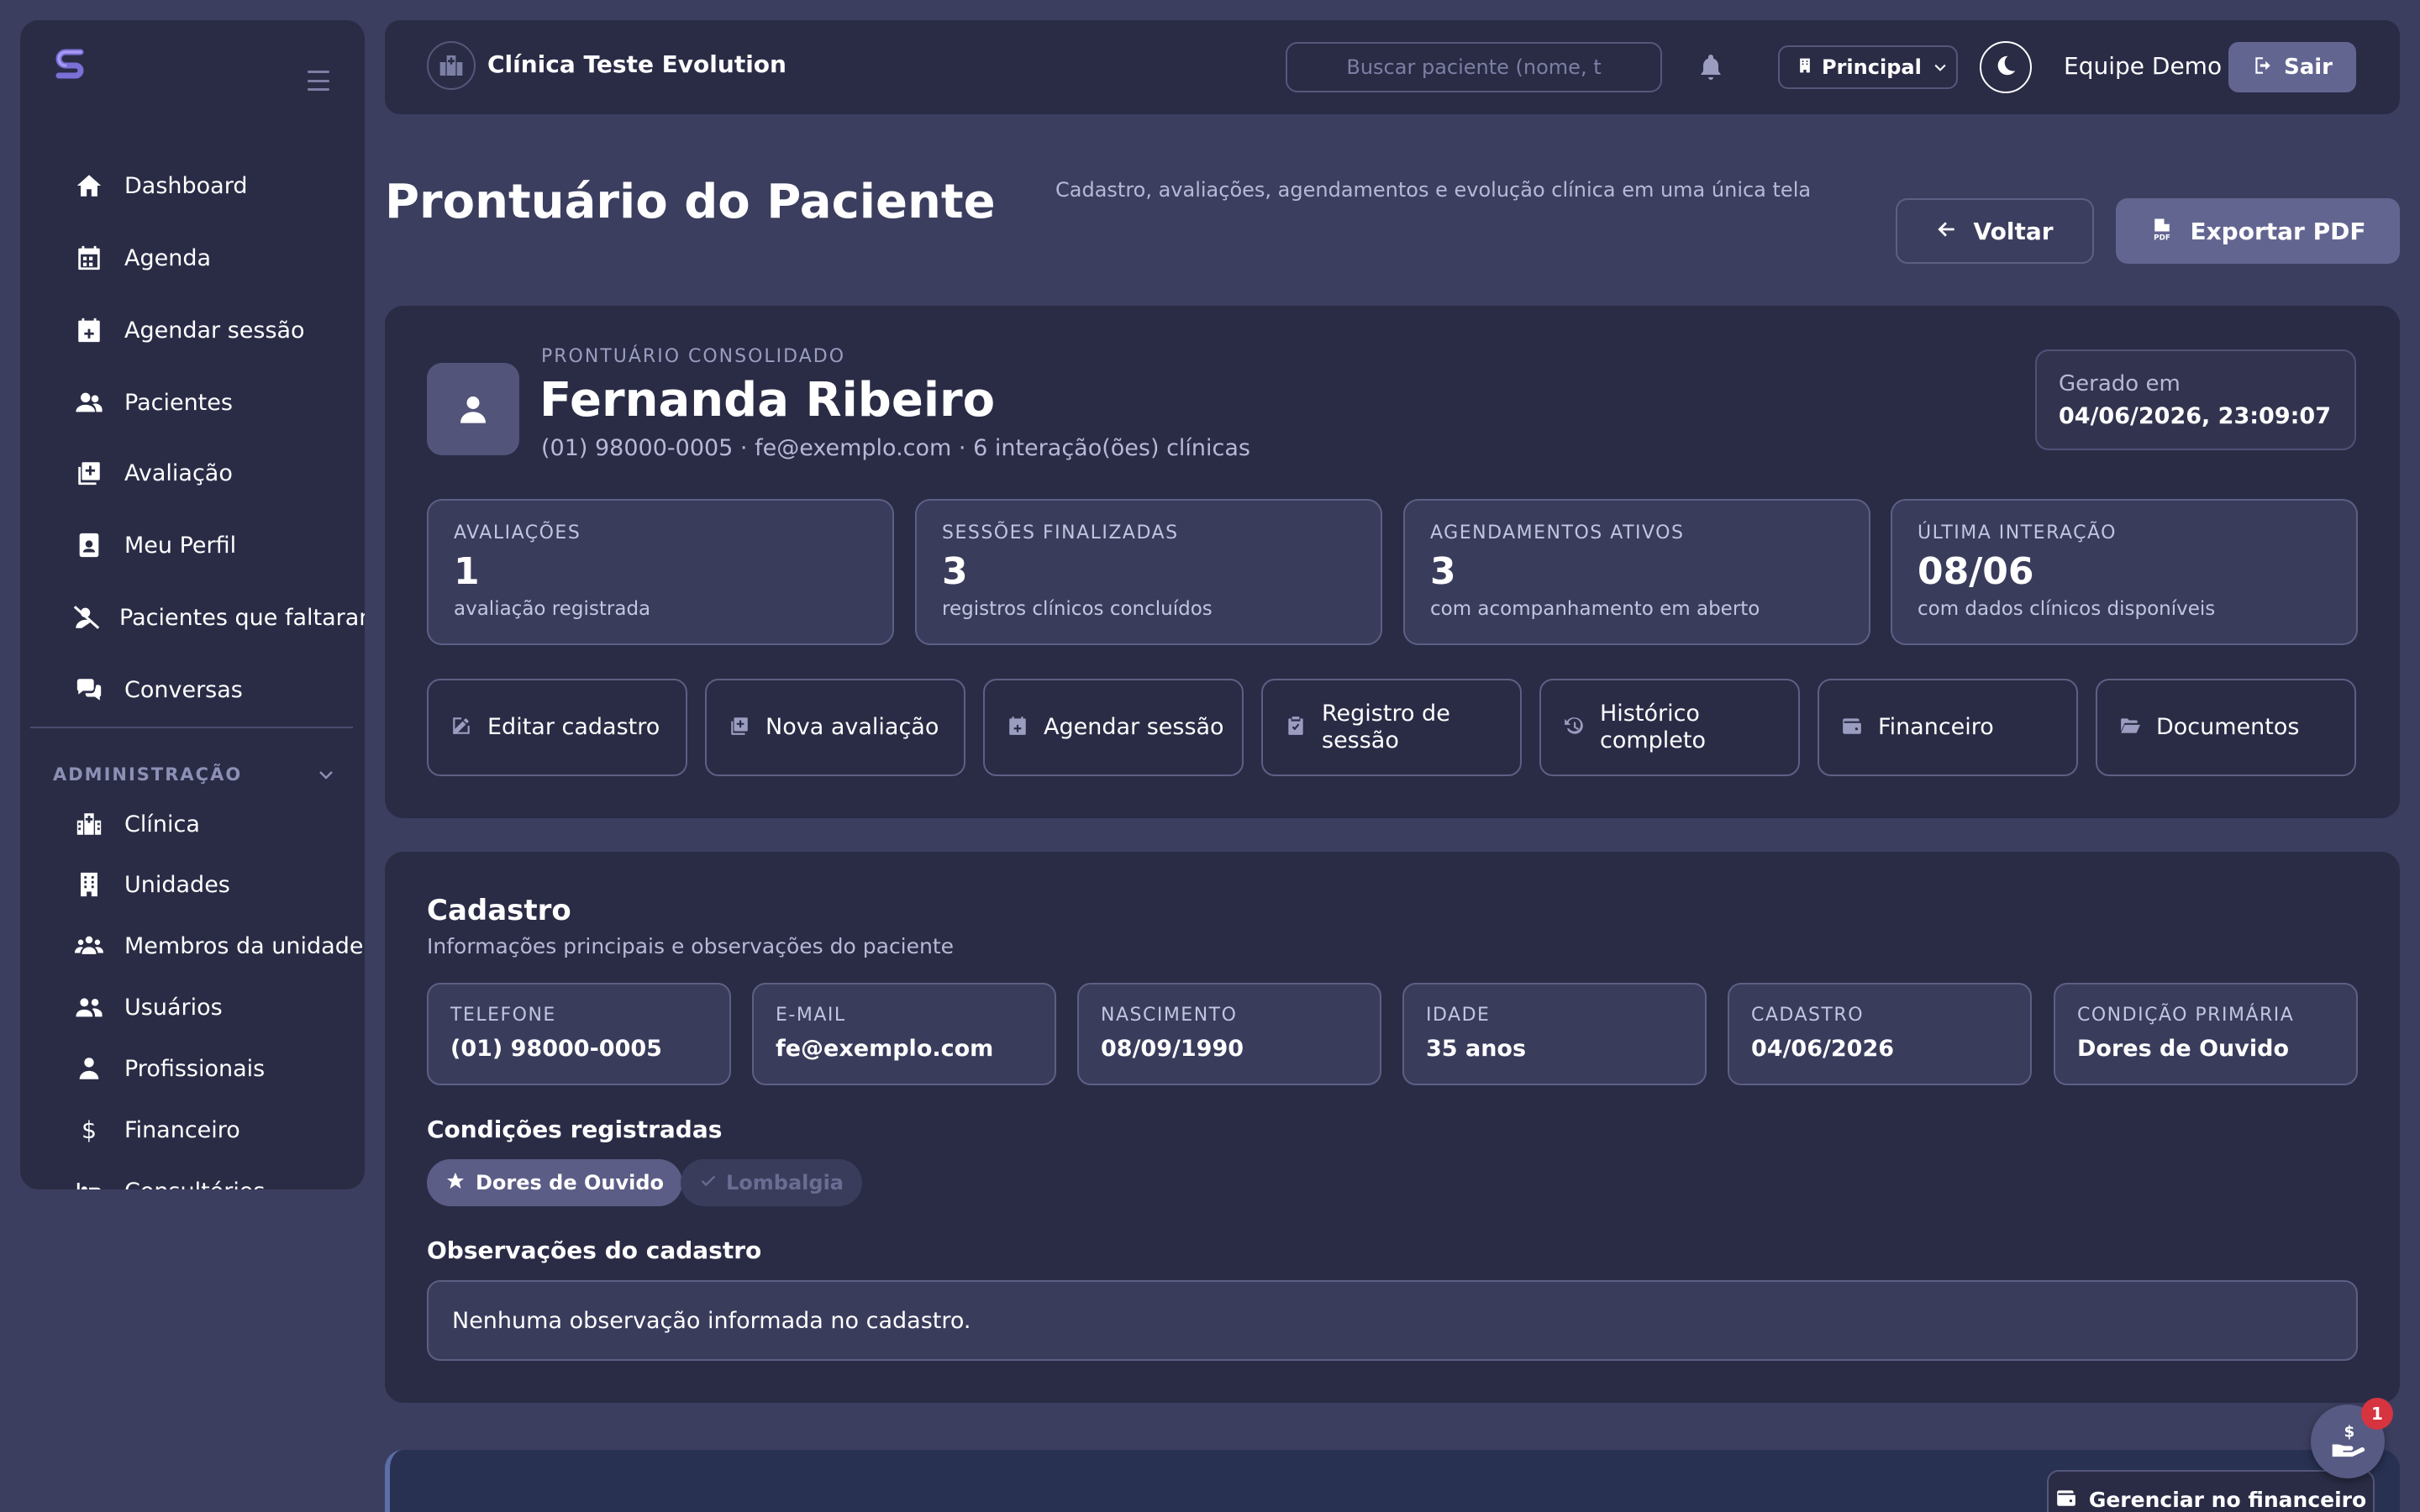 This screenshot has height=1512, width=2420. Describe the element at coordinates (244, 945) in the screenshot. I see `sidebar-item-label: Membros da unidade` at that location.